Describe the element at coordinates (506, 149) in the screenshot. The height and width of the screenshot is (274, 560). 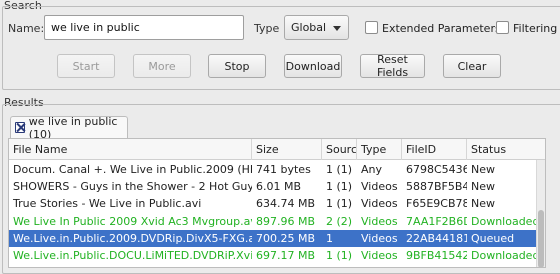
I see `column-header-status: Status` at that location.